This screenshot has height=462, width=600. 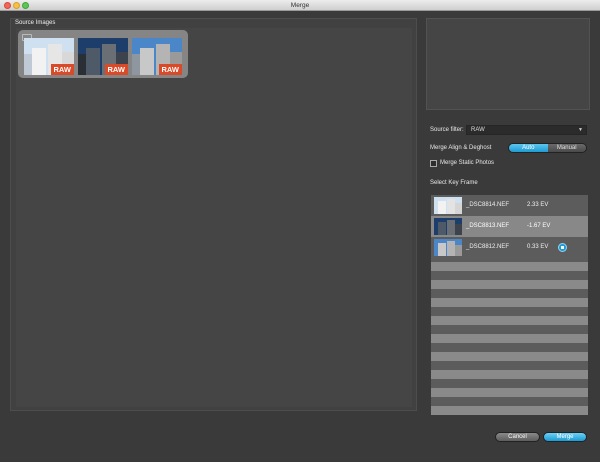 I want to click on key-frame-filename: _DSC8812.NEF, so click(x=488, y=247).